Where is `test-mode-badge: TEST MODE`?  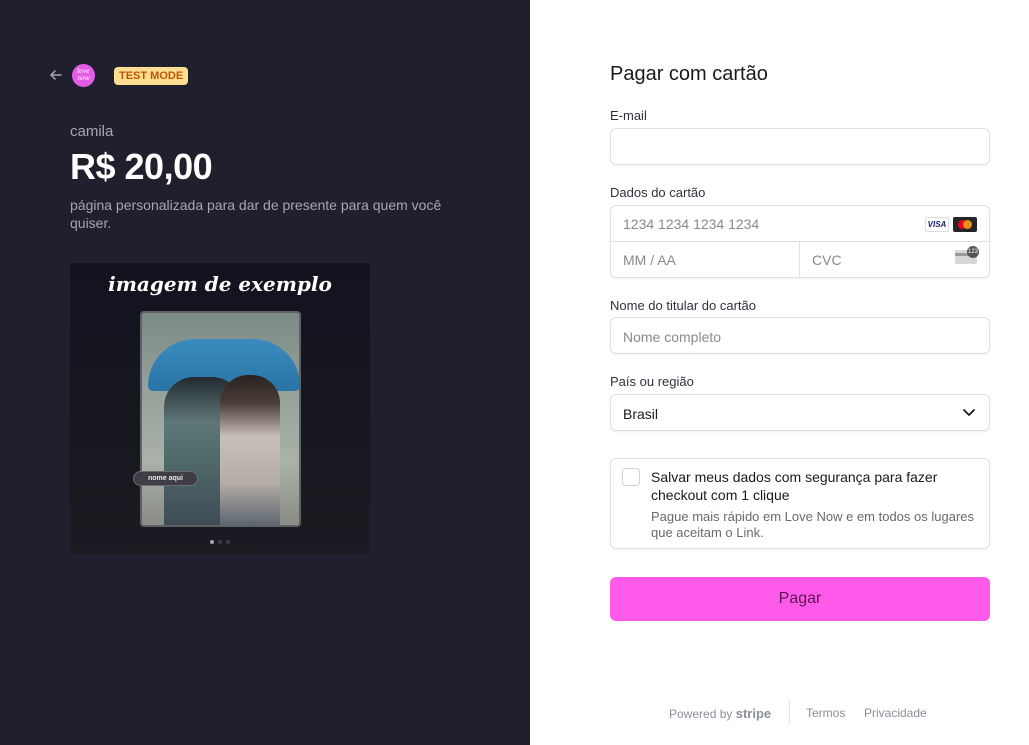
test-mode-badge: TEST MODE is located at coordinates (151, 76).